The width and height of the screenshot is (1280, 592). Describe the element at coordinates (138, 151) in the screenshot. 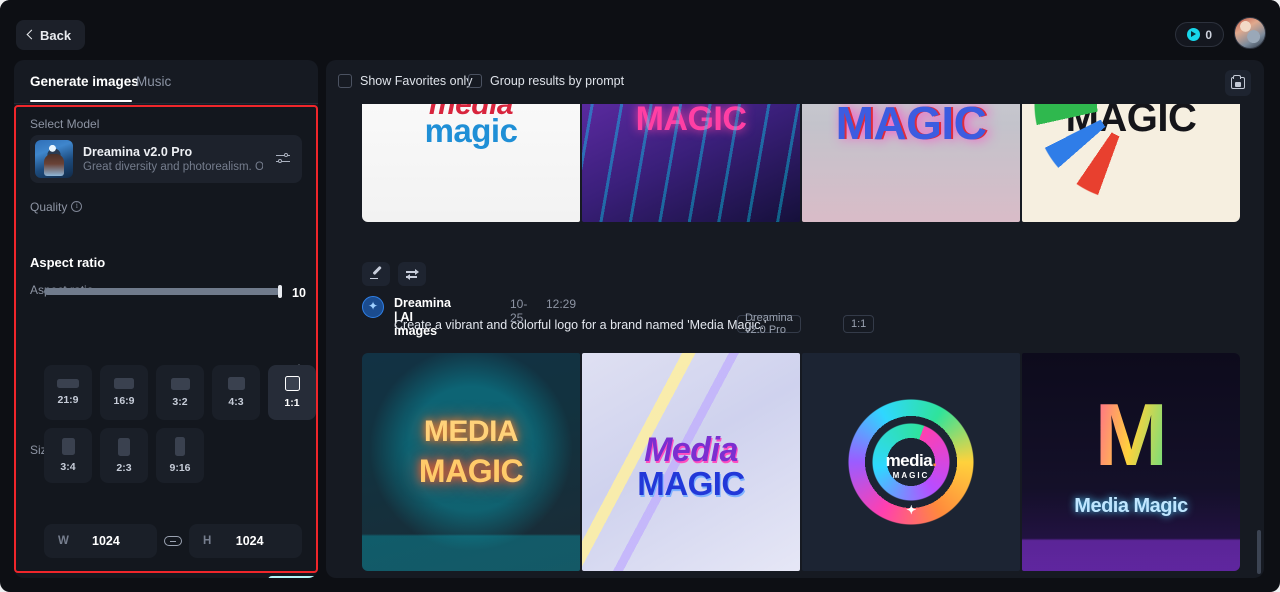

I see `model-name: Dreamina v2.0 Pro` at that location.